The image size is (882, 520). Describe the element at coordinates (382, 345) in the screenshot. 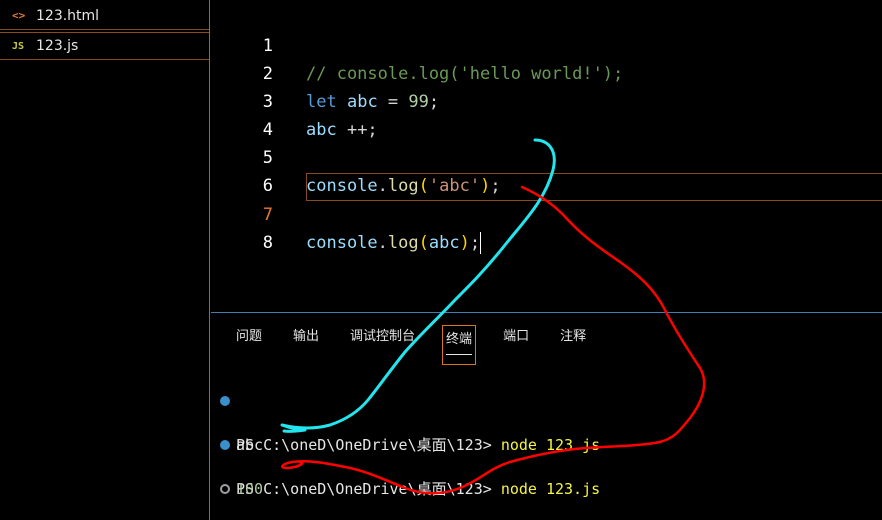

I see `tab-debug-console: 调试控制台` at that location.